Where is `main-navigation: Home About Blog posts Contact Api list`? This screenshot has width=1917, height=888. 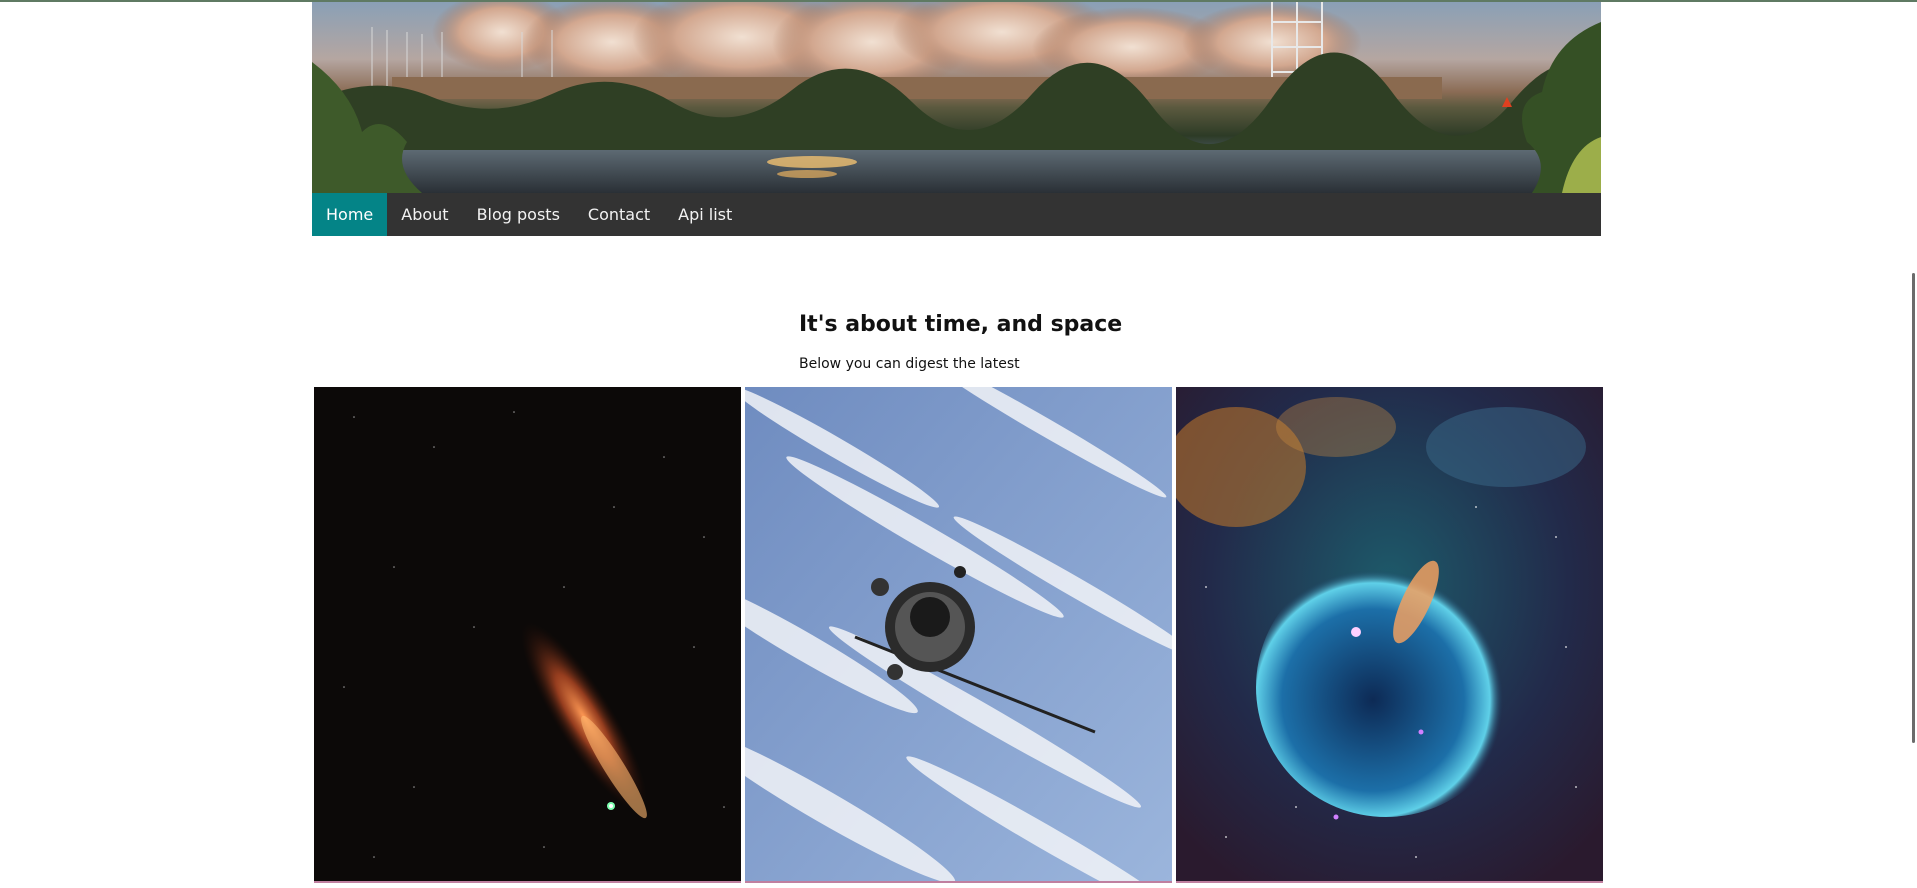
main-navigation: Home About Blog posts Contact Api list is located at coordinates (956, 214).